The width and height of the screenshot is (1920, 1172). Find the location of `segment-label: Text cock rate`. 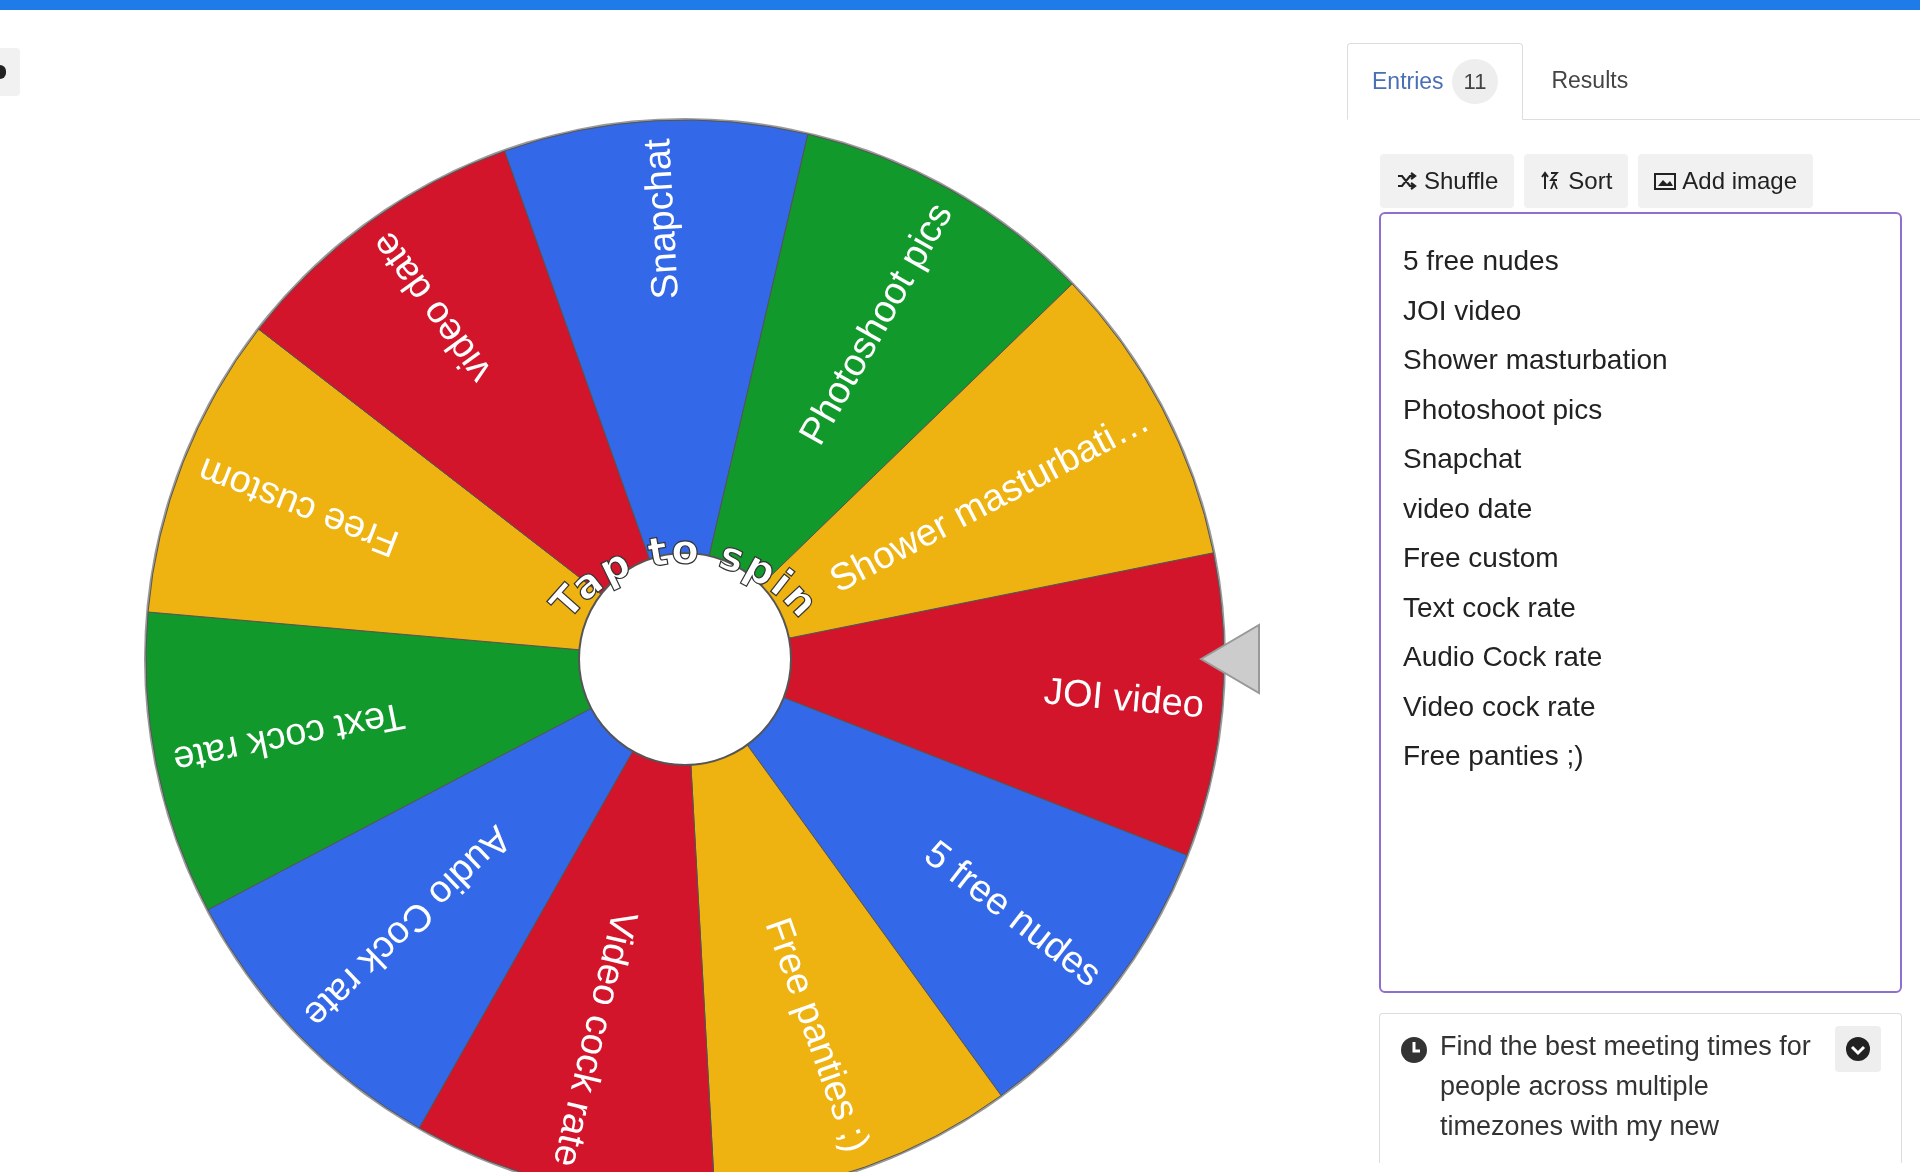

segment-label: Text cock rate is located at coordinates (289, 738).